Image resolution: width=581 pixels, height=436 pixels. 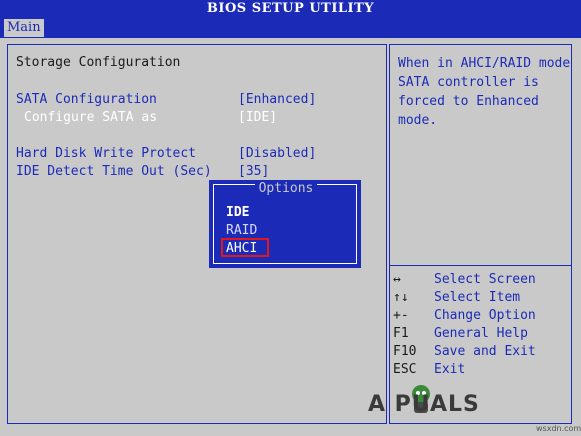 What do you see at coordinates (24, 28) in the screenshot?
I see `tab-main: Main` at bounding box center [24, 28].